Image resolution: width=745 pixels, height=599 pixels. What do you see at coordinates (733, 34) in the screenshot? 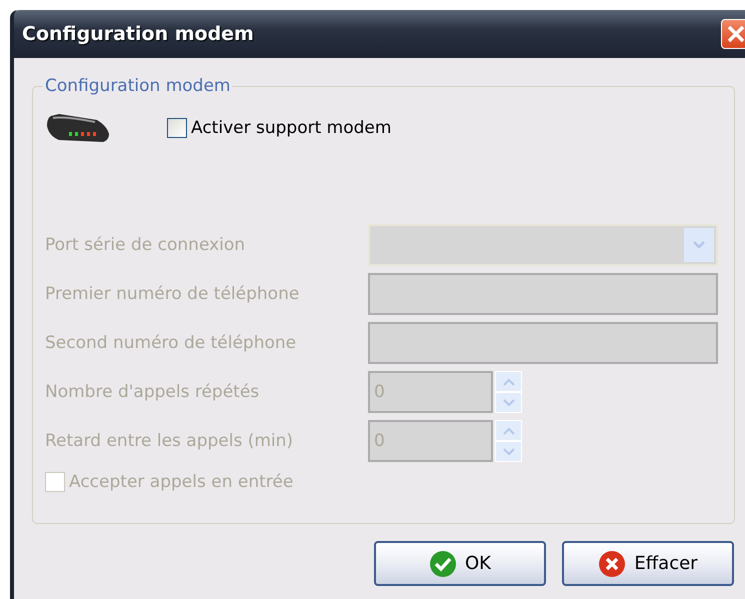
I see `close-button` at bounding box center [733, 34].